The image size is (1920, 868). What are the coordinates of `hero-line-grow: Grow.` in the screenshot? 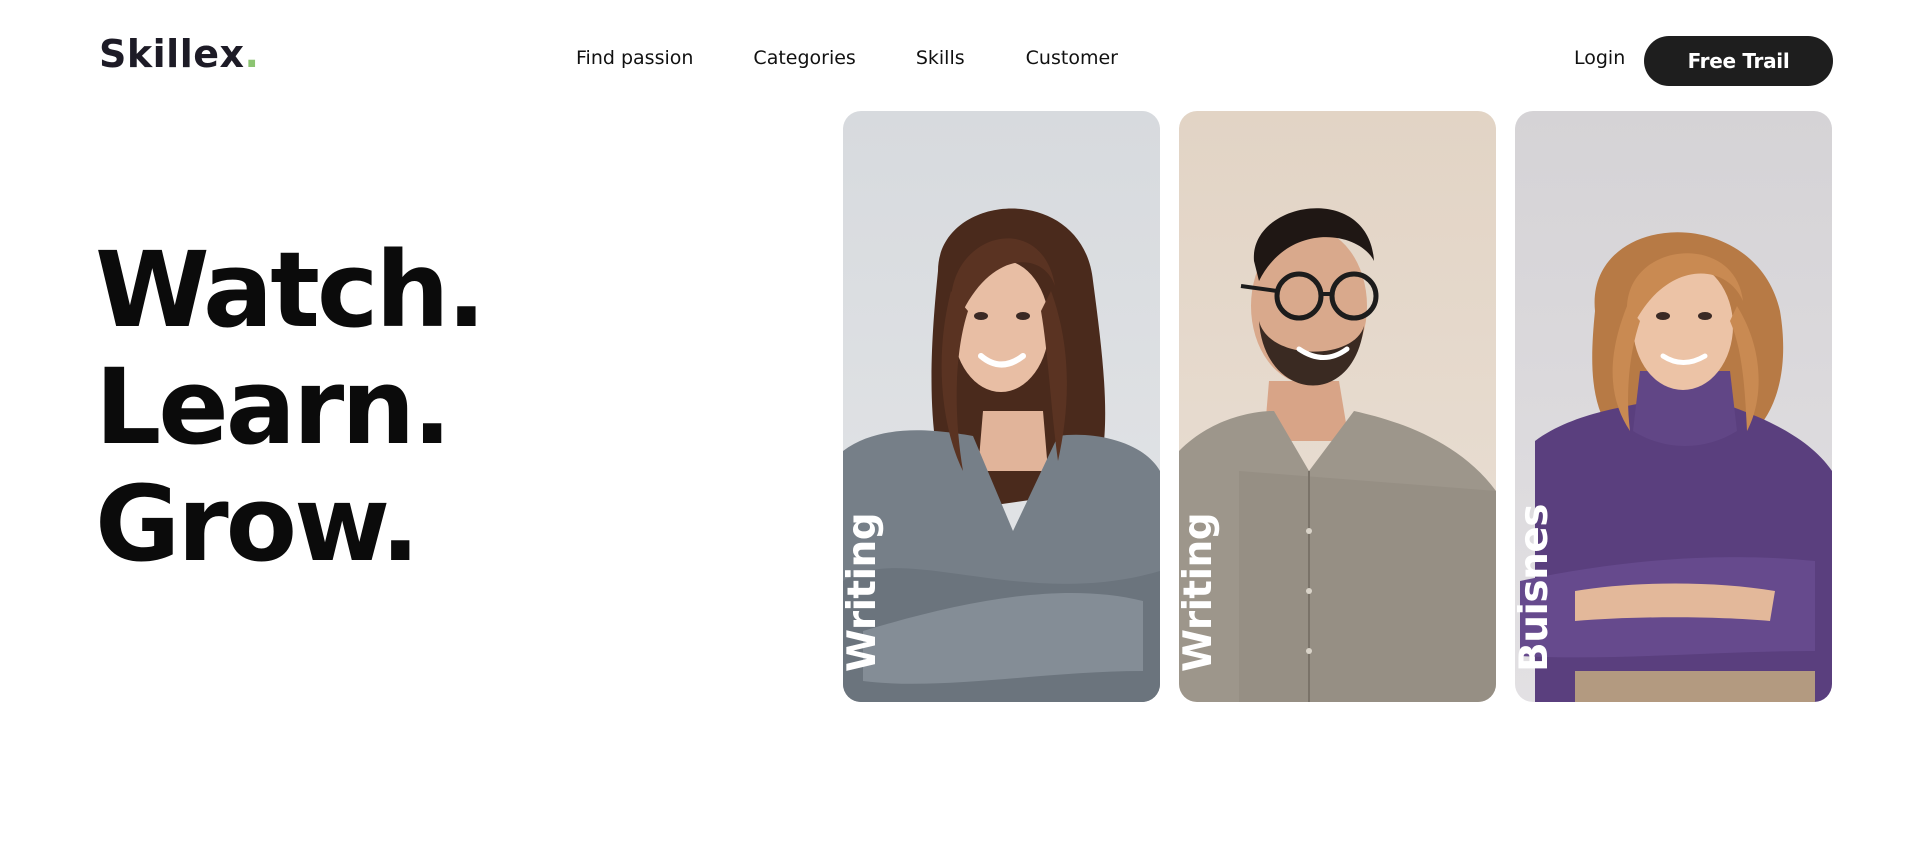 It's located at (257, 524).